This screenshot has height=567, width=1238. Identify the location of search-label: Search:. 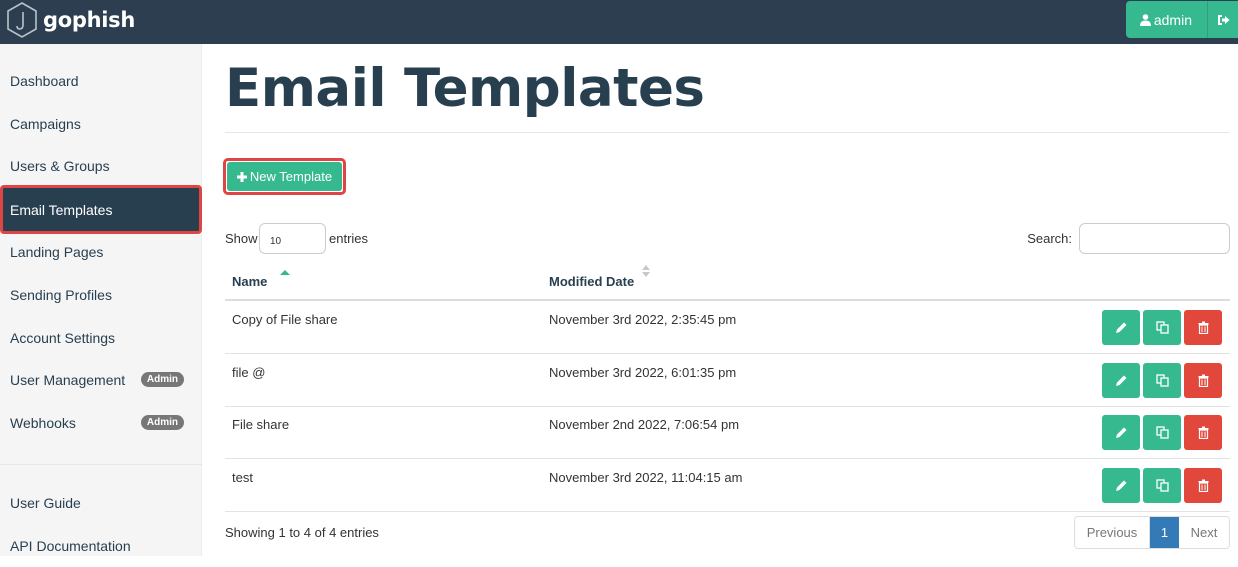
(1049, 238).